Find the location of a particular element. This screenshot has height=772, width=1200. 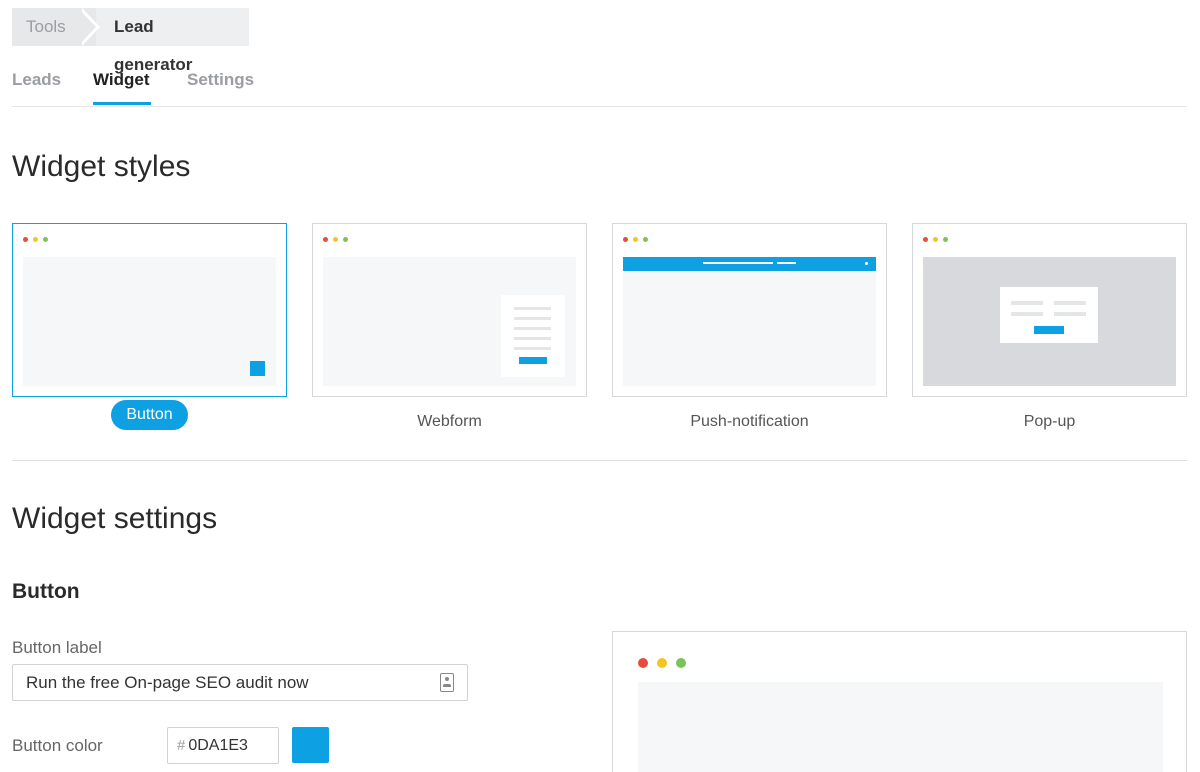

button-settings-subtitle: Button is located at coordinates (46, 591).